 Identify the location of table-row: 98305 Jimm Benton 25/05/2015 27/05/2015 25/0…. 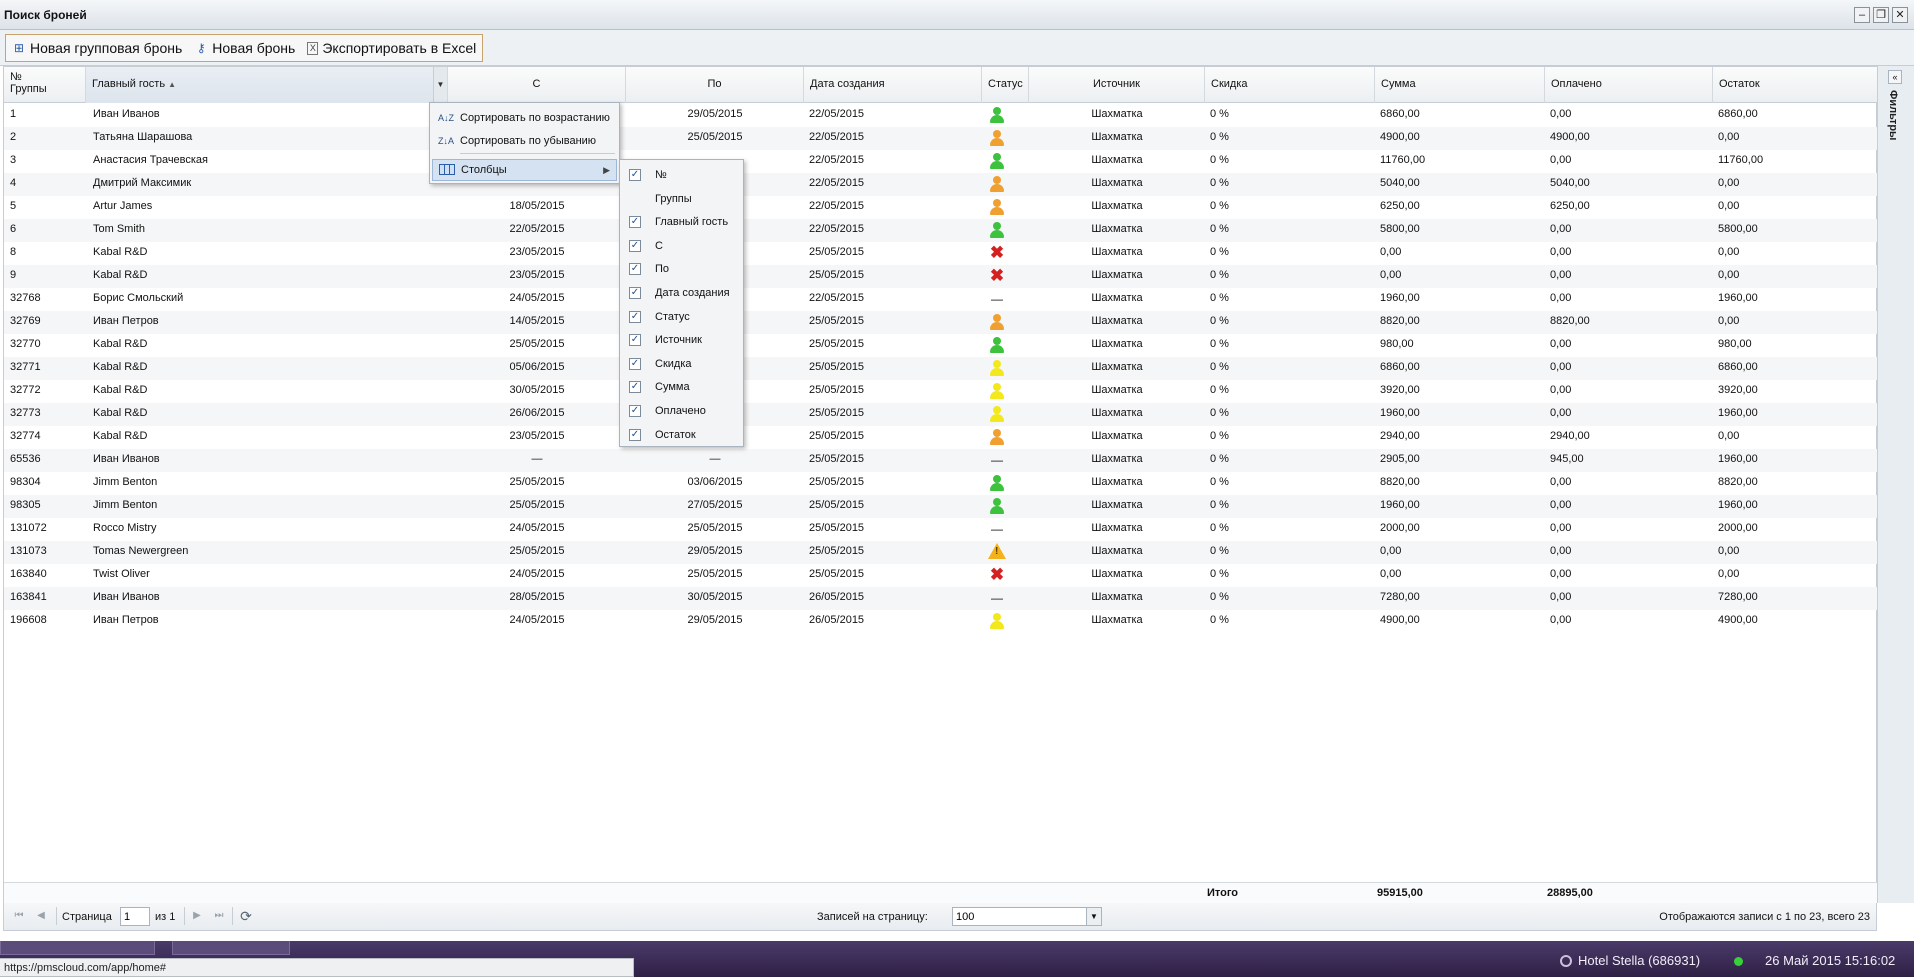
(941, 506).